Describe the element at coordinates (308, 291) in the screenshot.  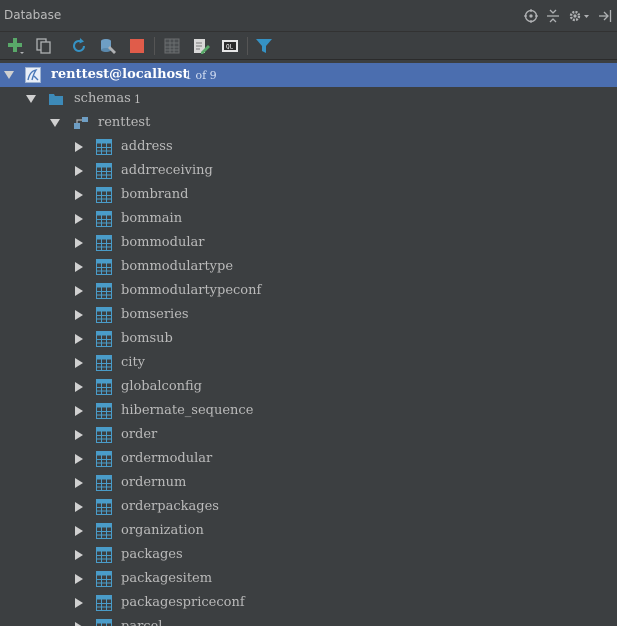
I see `table-row: bommodulartypeconf` at that location.